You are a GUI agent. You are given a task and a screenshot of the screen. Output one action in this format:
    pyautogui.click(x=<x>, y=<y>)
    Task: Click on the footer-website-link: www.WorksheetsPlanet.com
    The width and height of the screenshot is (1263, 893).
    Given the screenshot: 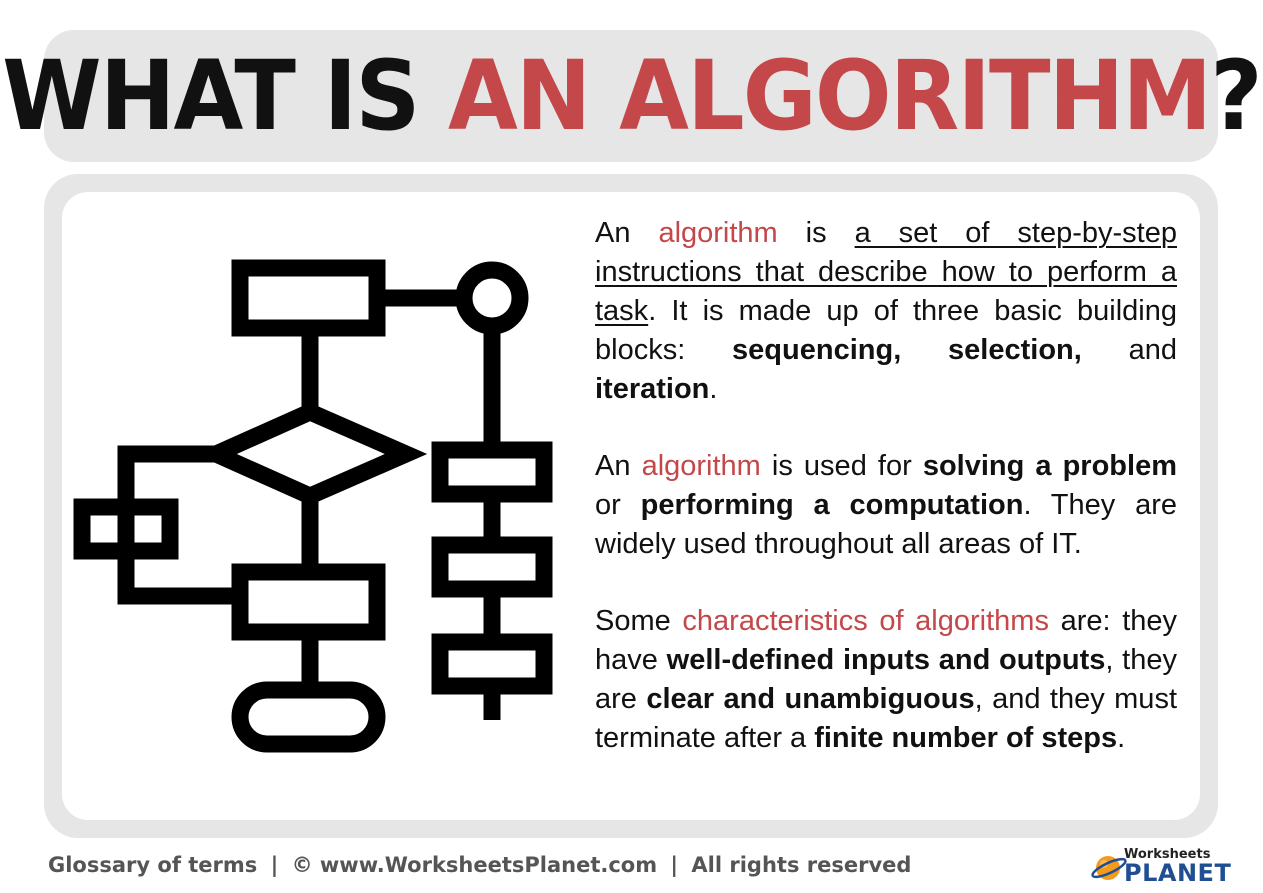 What is the action you would take?
    pyautogui.click(x=488, y=865)
    